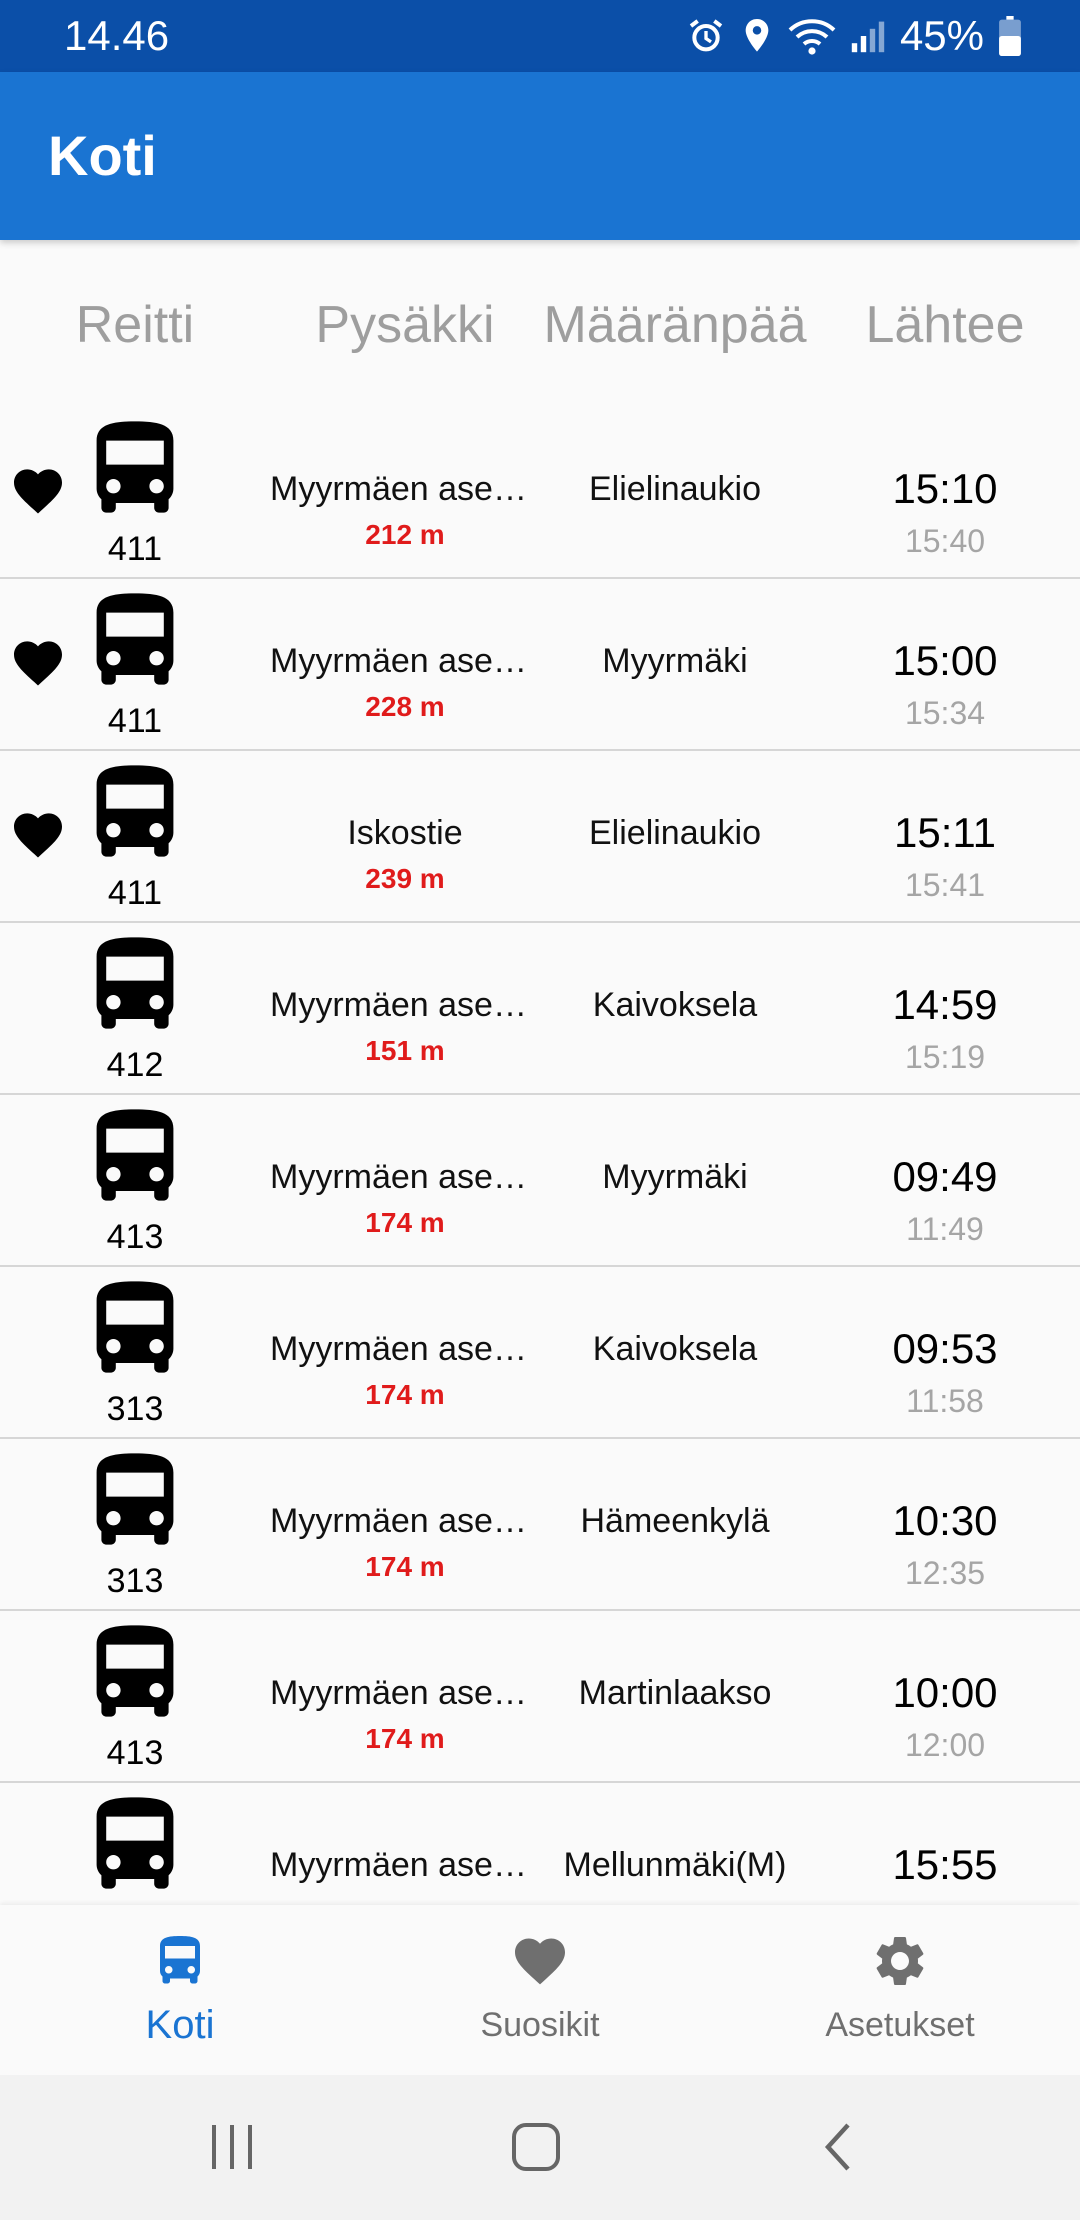 The width and height of the screenshot is (1080, 2220). What do you see at coordinates (941, 35) in the screenshot?
I see `battery-percent: 45%` at bounding box center [941, 35].